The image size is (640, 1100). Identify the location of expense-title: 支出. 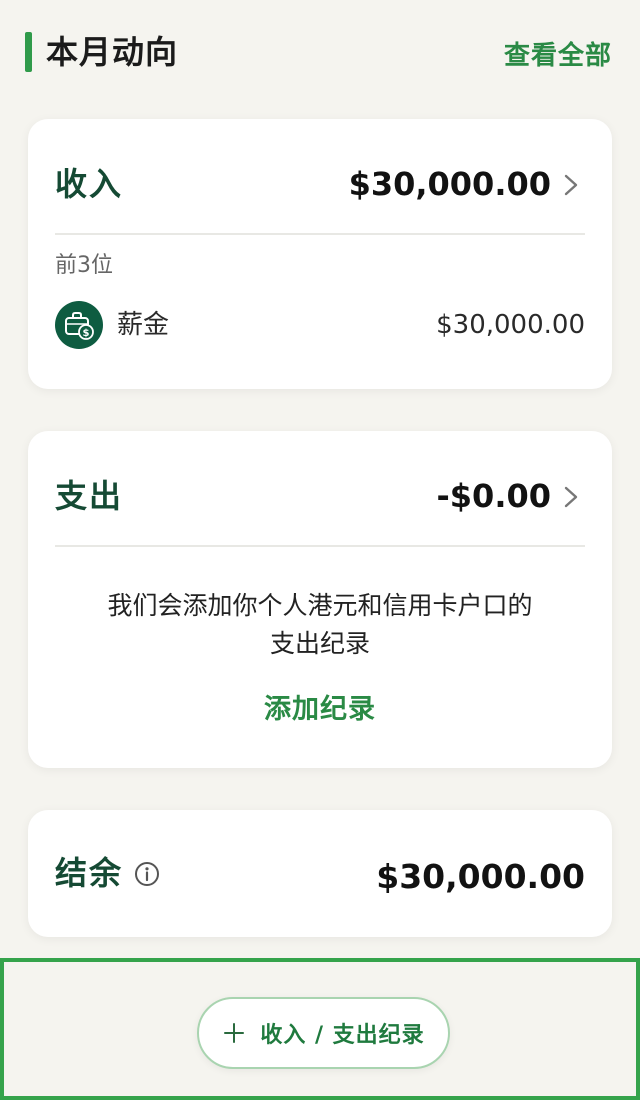
(89, 496).